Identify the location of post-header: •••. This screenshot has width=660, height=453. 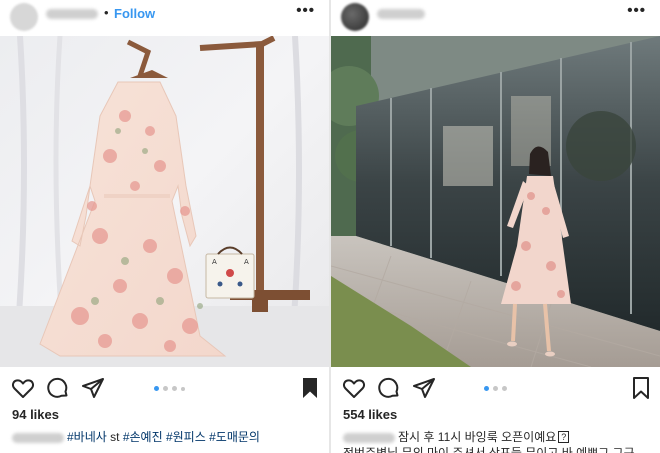
(495, 18).